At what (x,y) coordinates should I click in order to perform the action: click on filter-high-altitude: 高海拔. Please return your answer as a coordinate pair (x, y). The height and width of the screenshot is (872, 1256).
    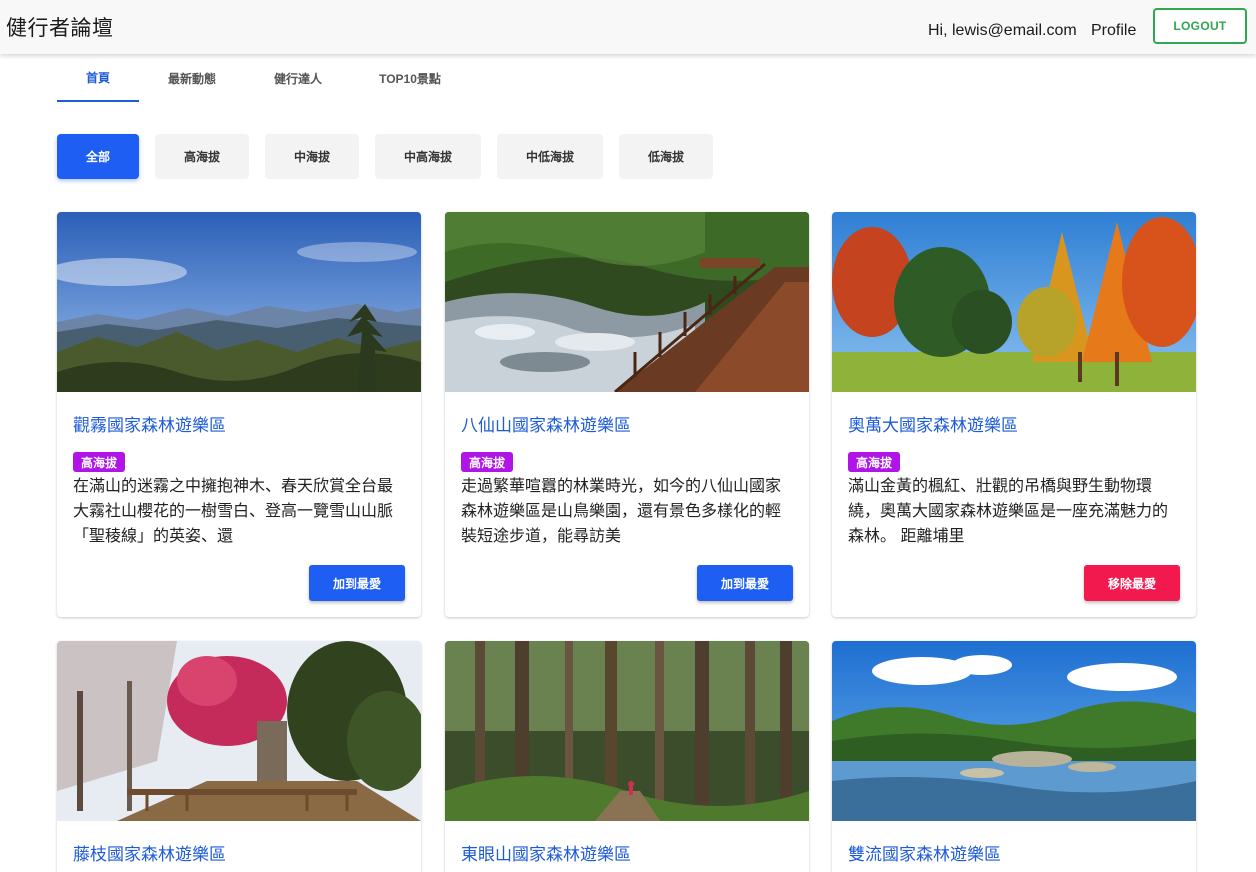
    Looking at the image, I should click on (202, 156).